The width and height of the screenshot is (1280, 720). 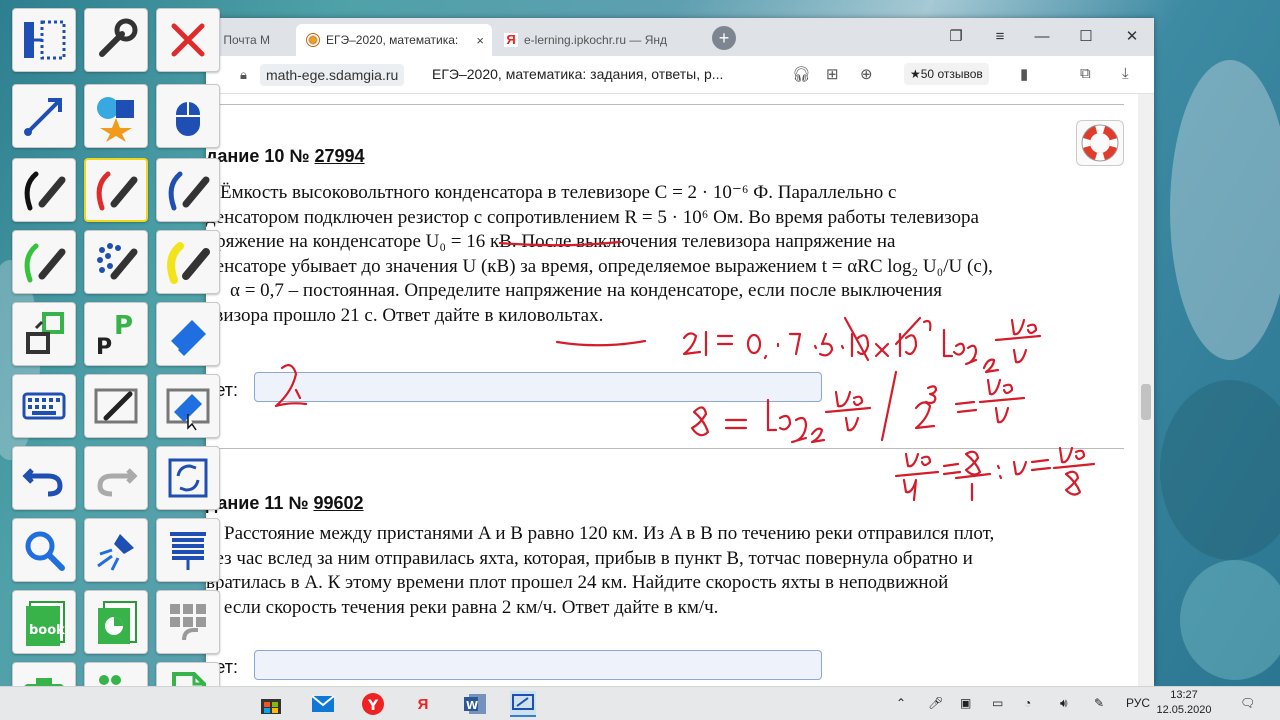 I want to click on stamp-pen-icon, so click(x=116, y=262).